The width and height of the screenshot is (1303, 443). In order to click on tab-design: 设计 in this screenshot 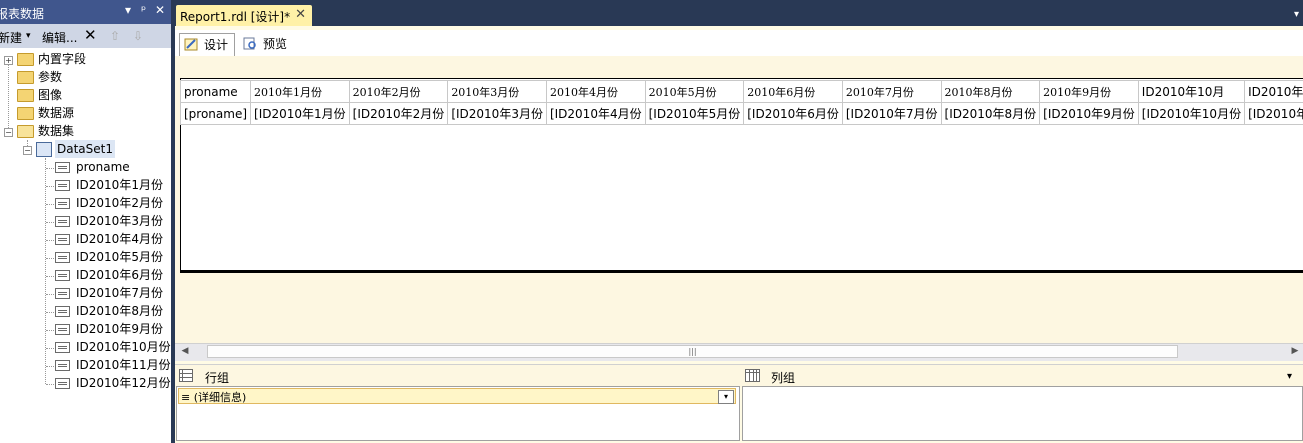, I will do `click(207, 45)`.